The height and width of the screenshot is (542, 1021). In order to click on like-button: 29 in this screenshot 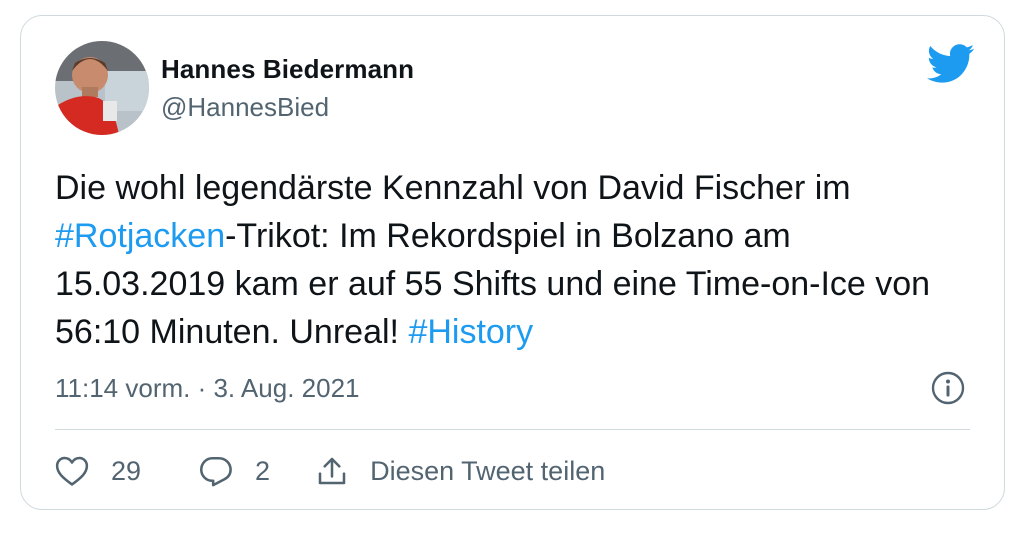, I will do `click(98, 471)`.